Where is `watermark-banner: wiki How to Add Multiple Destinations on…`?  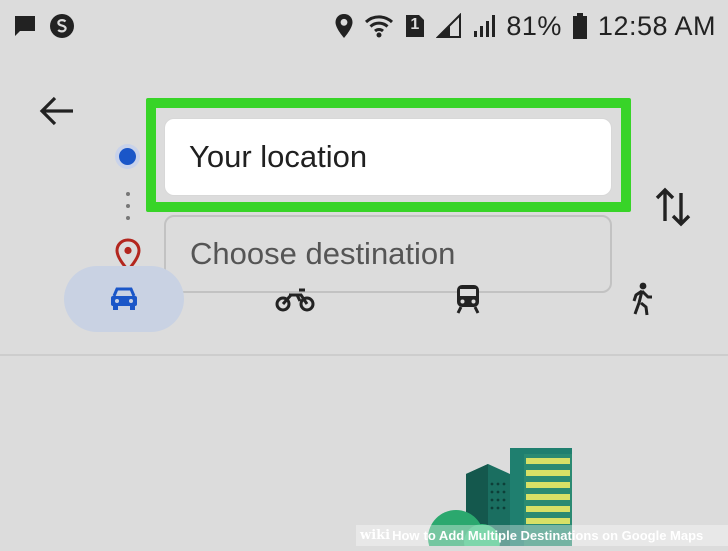
watermark-banner: wiki How to Add Multiple Destinations on… is located at coordinates (542, 535).